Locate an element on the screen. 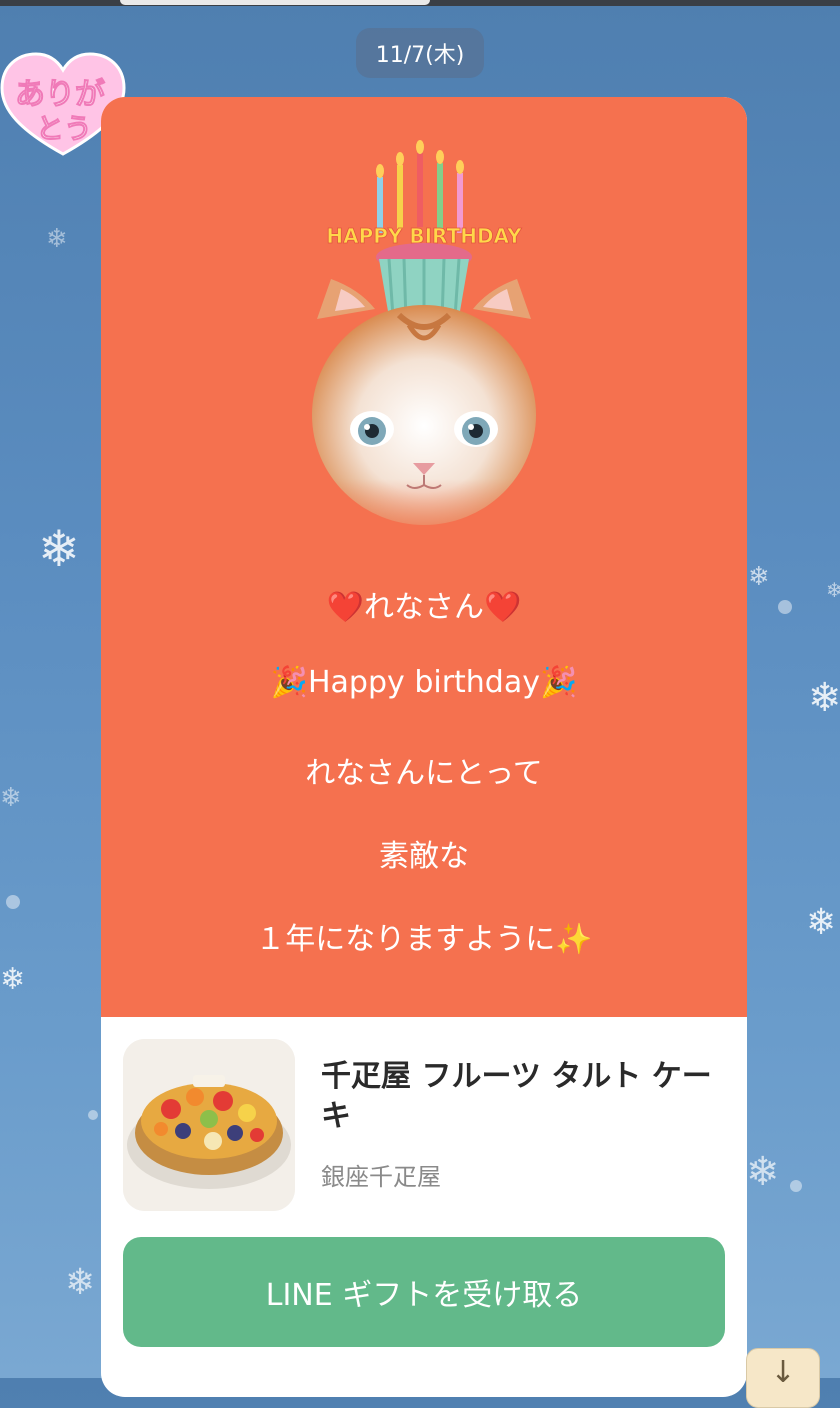  message-line-2: 🎉Happy birthday🎉 is located at coordinates (424, 682).